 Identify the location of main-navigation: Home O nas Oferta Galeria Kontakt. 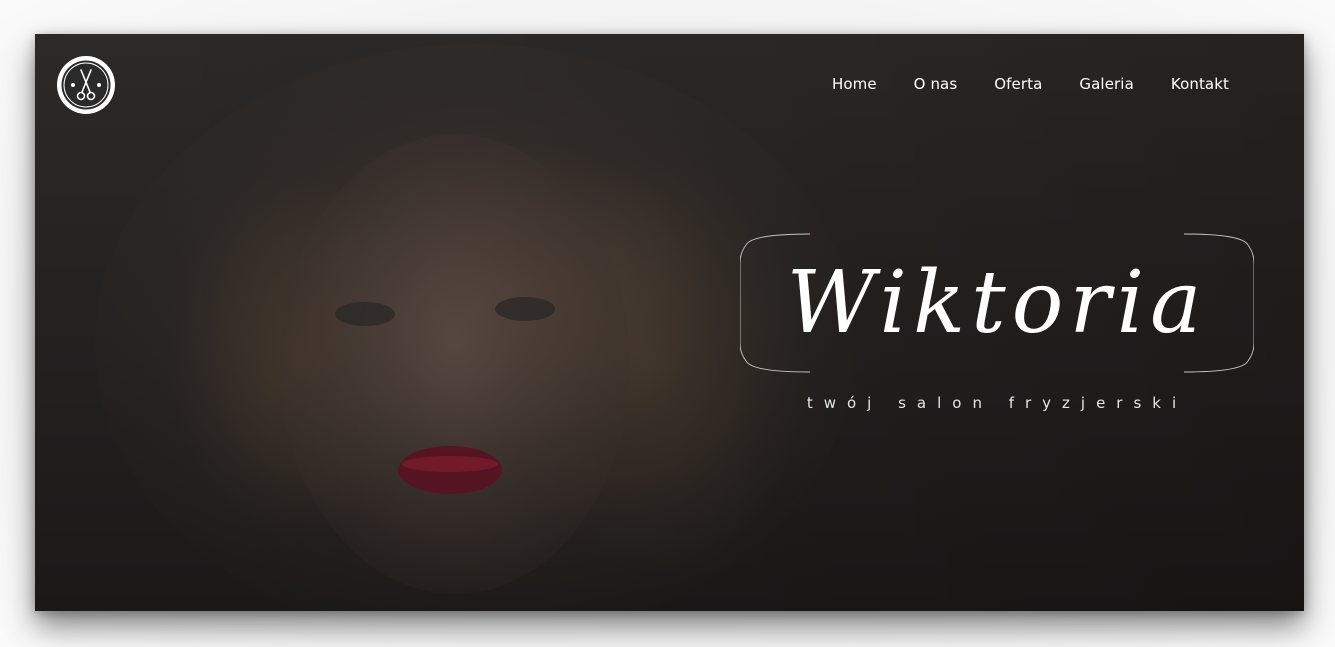
(1012, 84).